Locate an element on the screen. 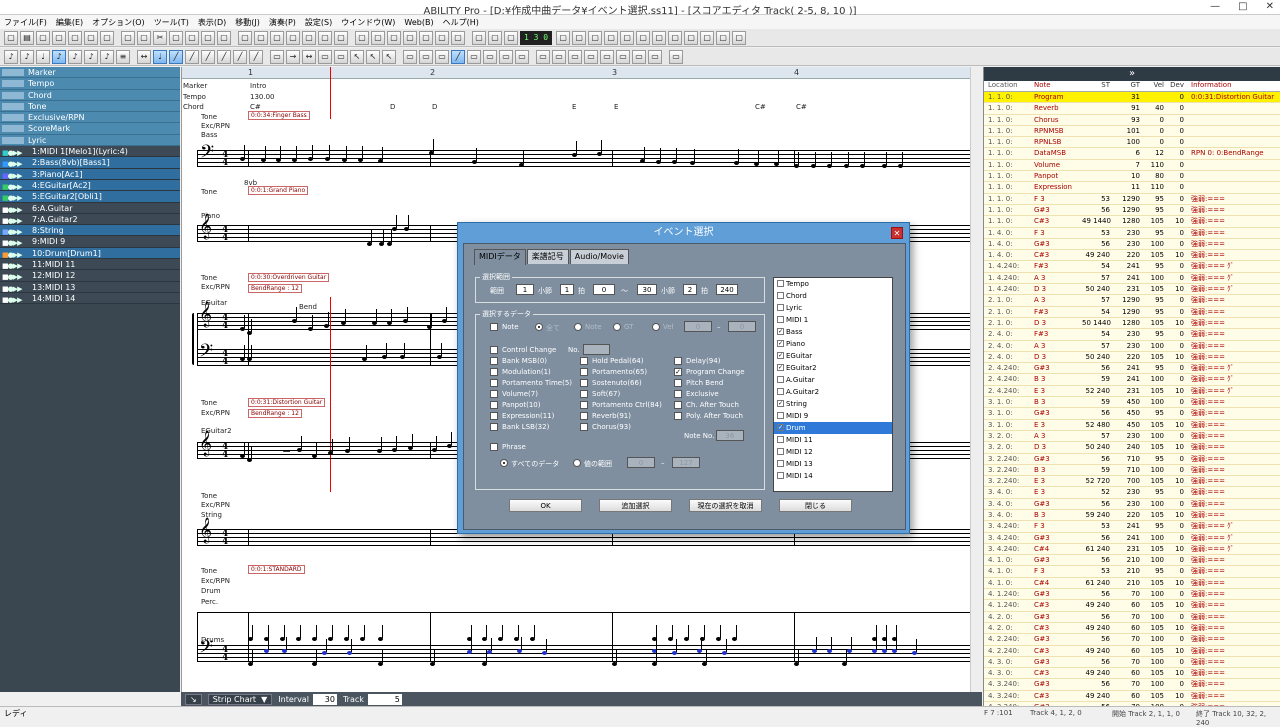 This screenshot has width=1280, height=727. dialog-tab: MIDIデータ is located at coordinates (500, 257).